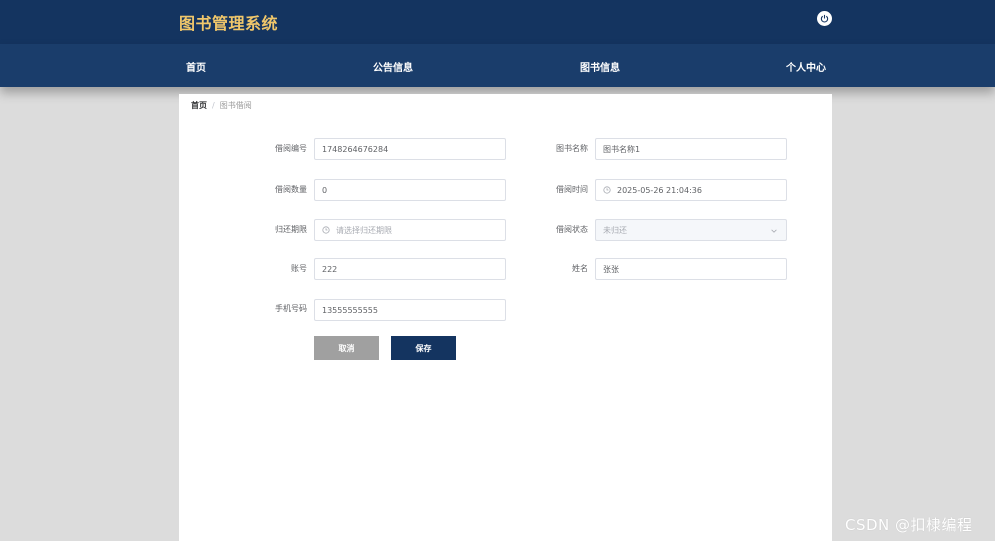  What do you see at coordinates (497, 22) in the screenshot?
I see `top-header: 图书管理系统` at bounding box center [497, 22].